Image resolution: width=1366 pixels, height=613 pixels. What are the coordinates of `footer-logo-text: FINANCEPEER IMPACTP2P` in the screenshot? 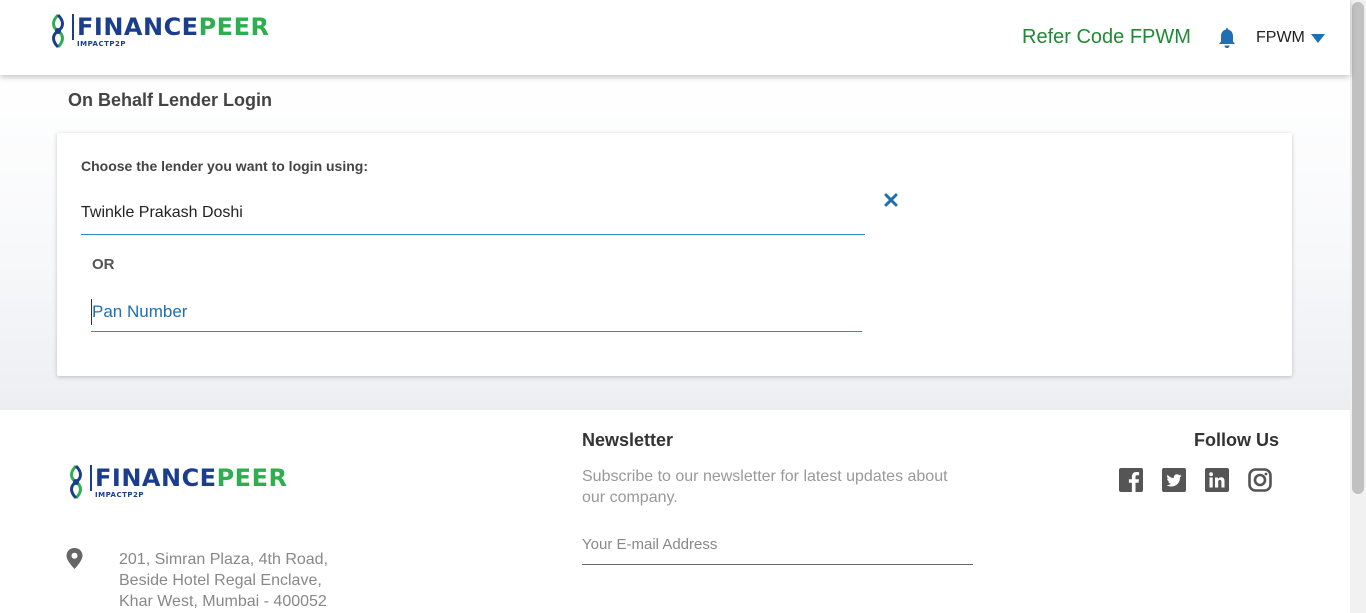 It's located at (188, 482).